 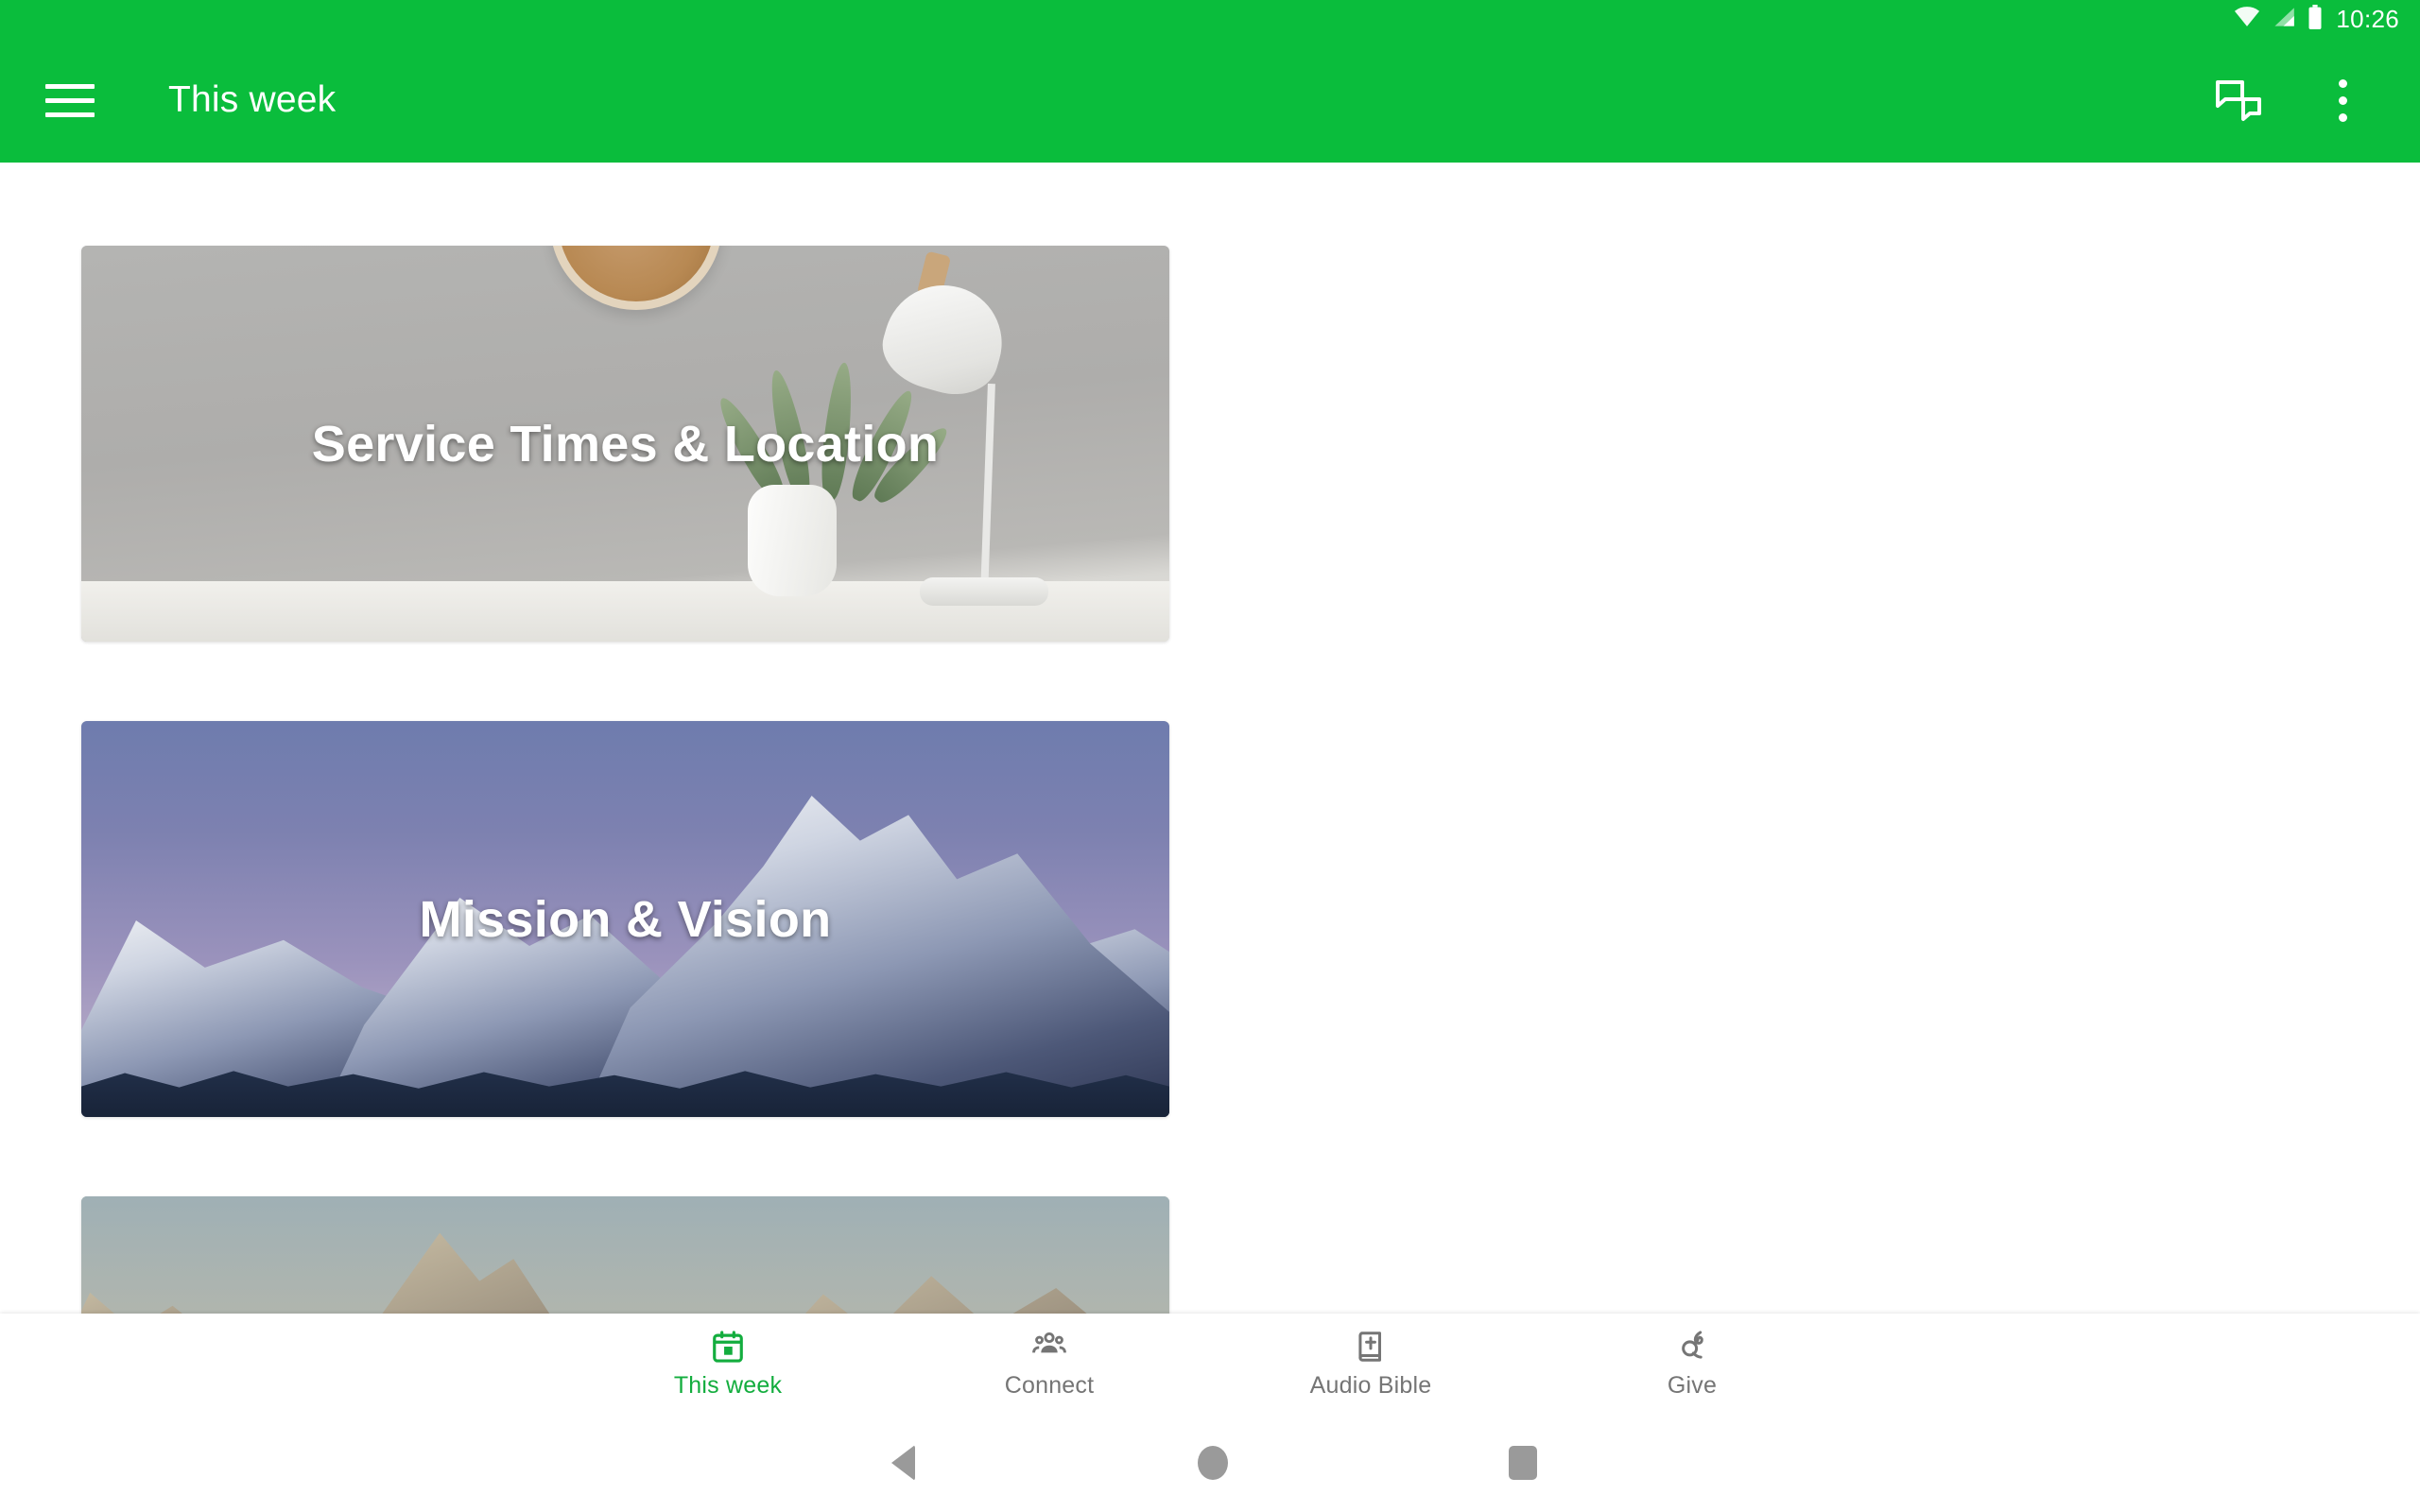 I want to click on card-service-times-location: Service Times & Location, so click(x=625, y=444).